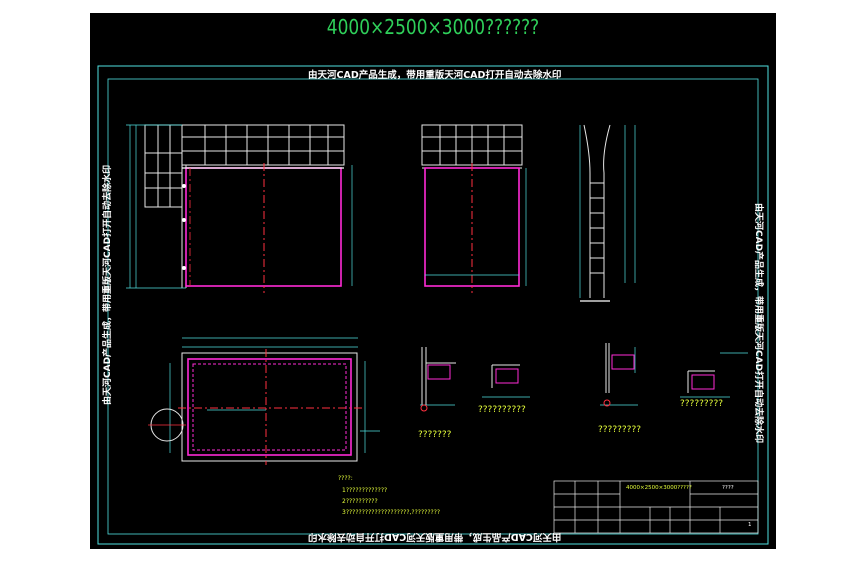  Describe the element at coordinates (239, 208) in the screenshot. I see `front-view` at that location.